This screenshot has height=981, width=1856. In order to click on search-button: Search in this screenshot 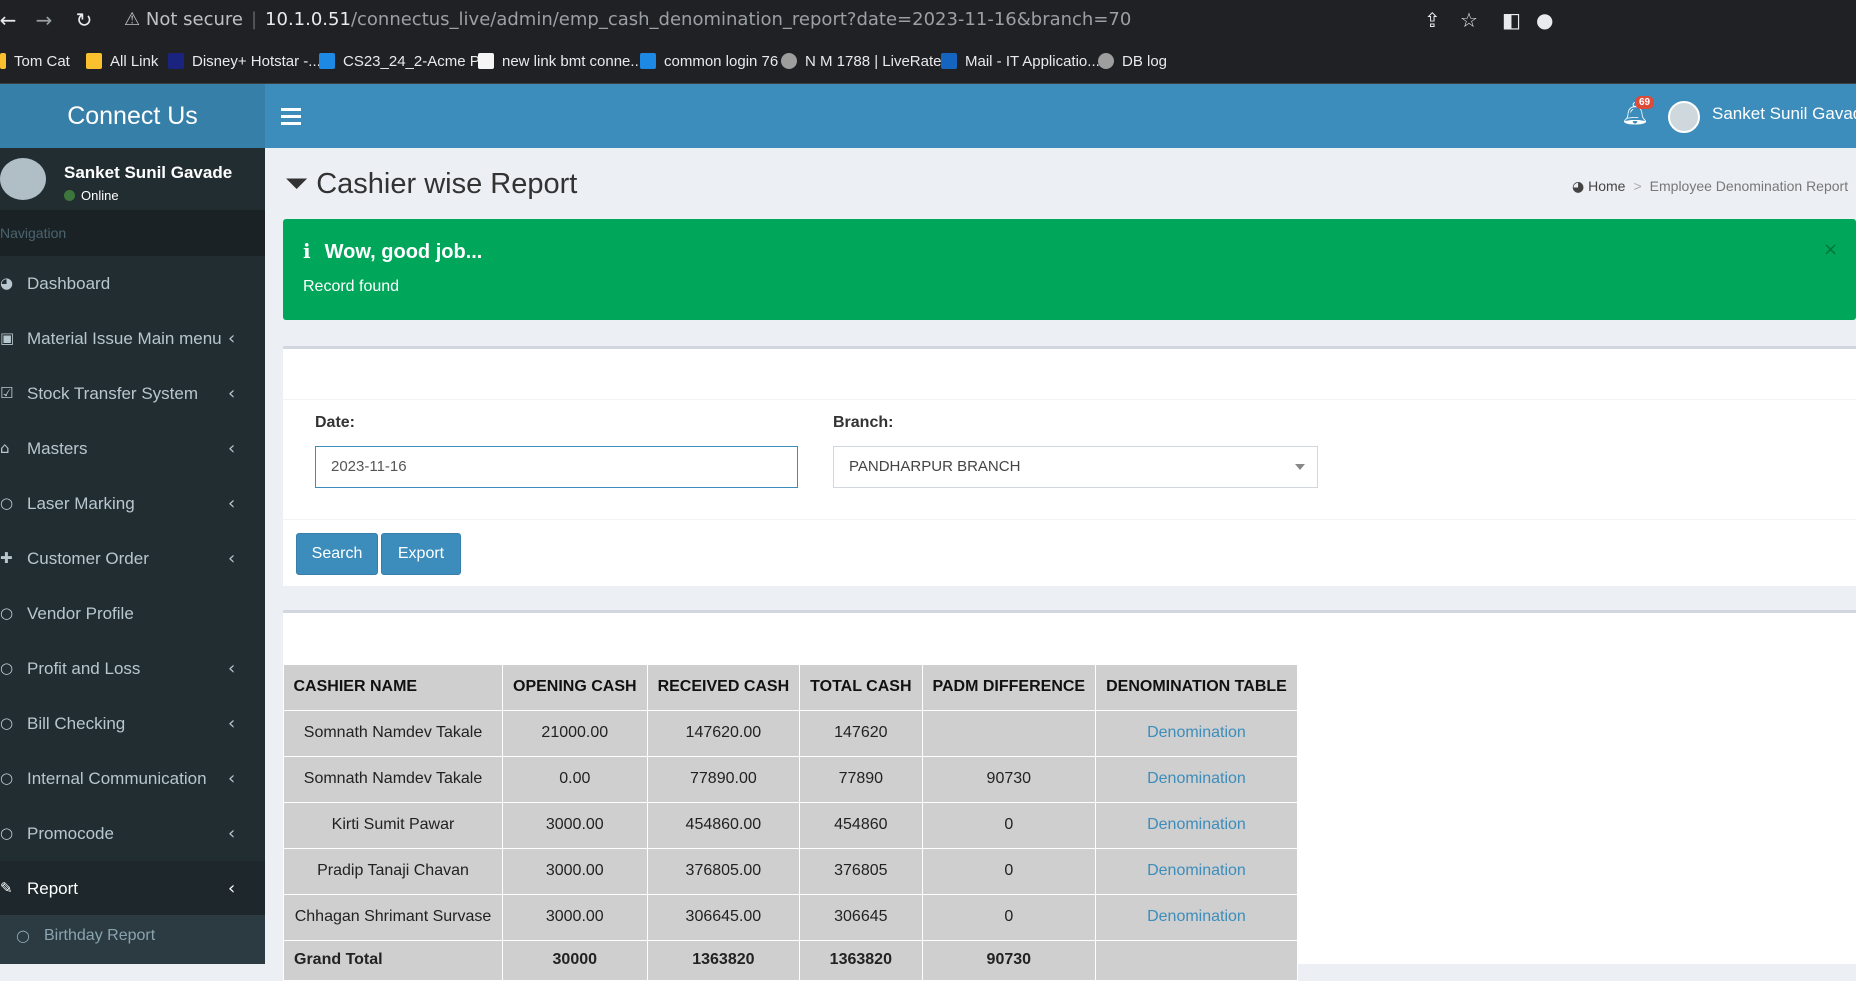, I will do `click(337, 554)`.